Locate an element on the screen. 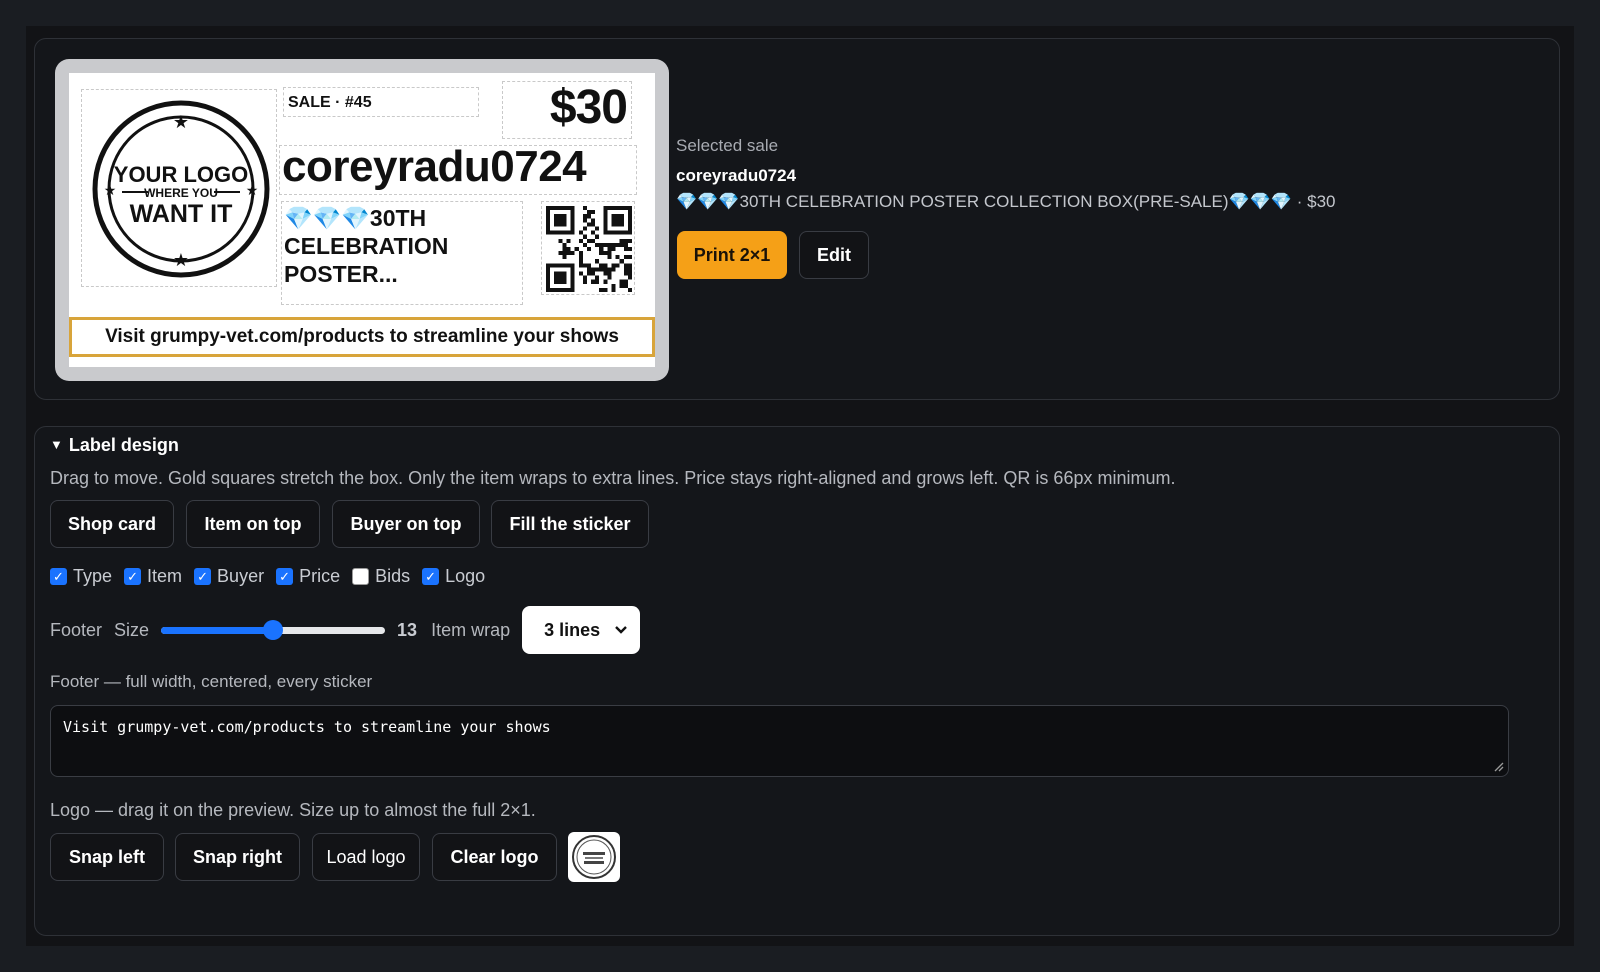 This screenshot has height=972, width=1600. logo-field: ★ ★ ★ ★ YOUR LOGO WHERE YOU WANT IT is located at coordinates (179, 188).